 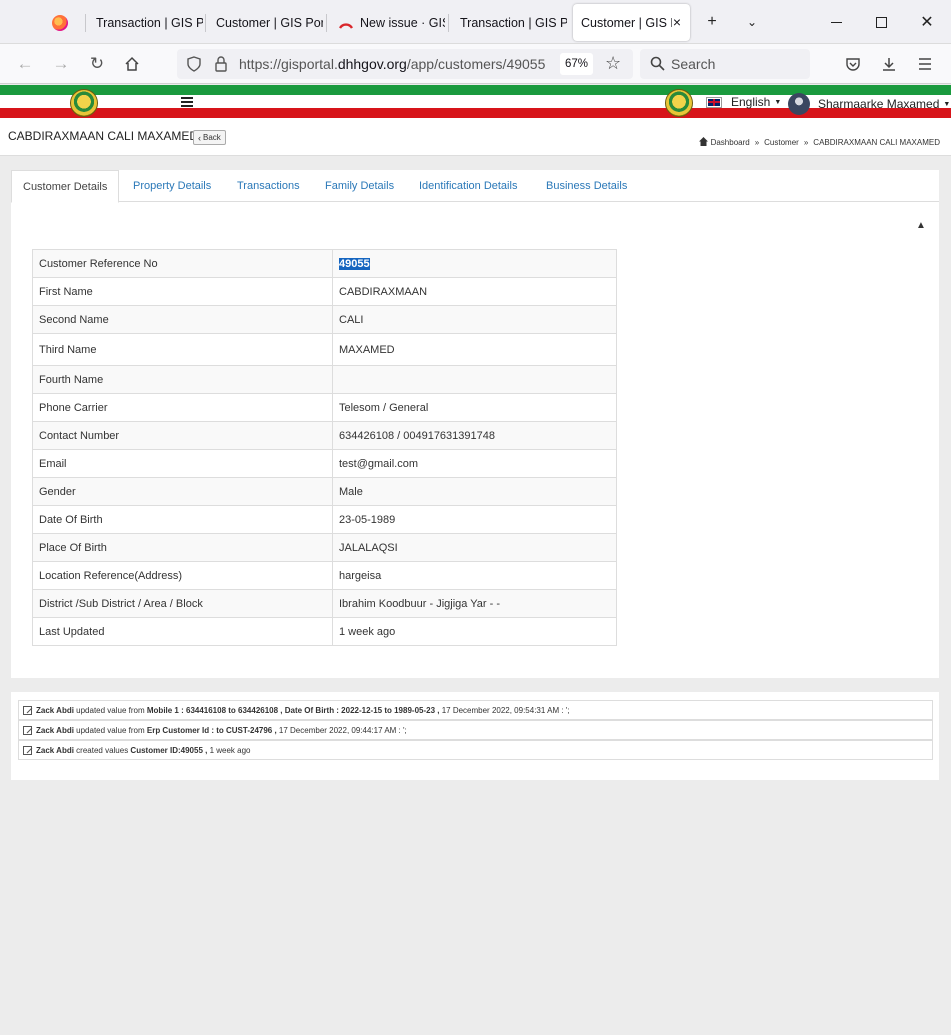 What do you see at coordinates (504, 710) in the screenshot?
I see `log-time: 17 December 2022, 09:54:31 AM : ';` at bounding box center [504, 710].